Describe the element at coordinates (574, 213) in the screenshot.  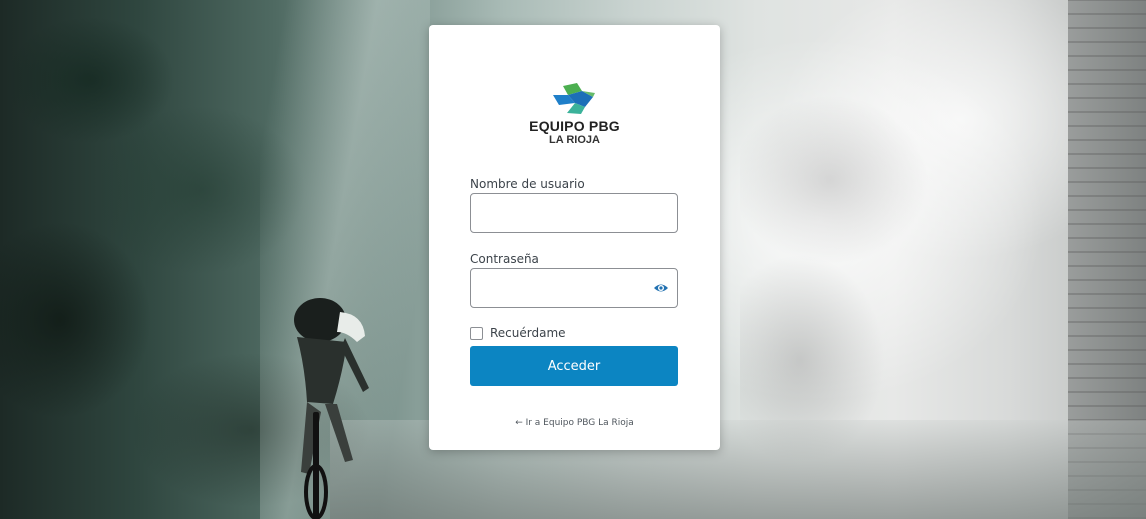
I see `username-input` at that location.